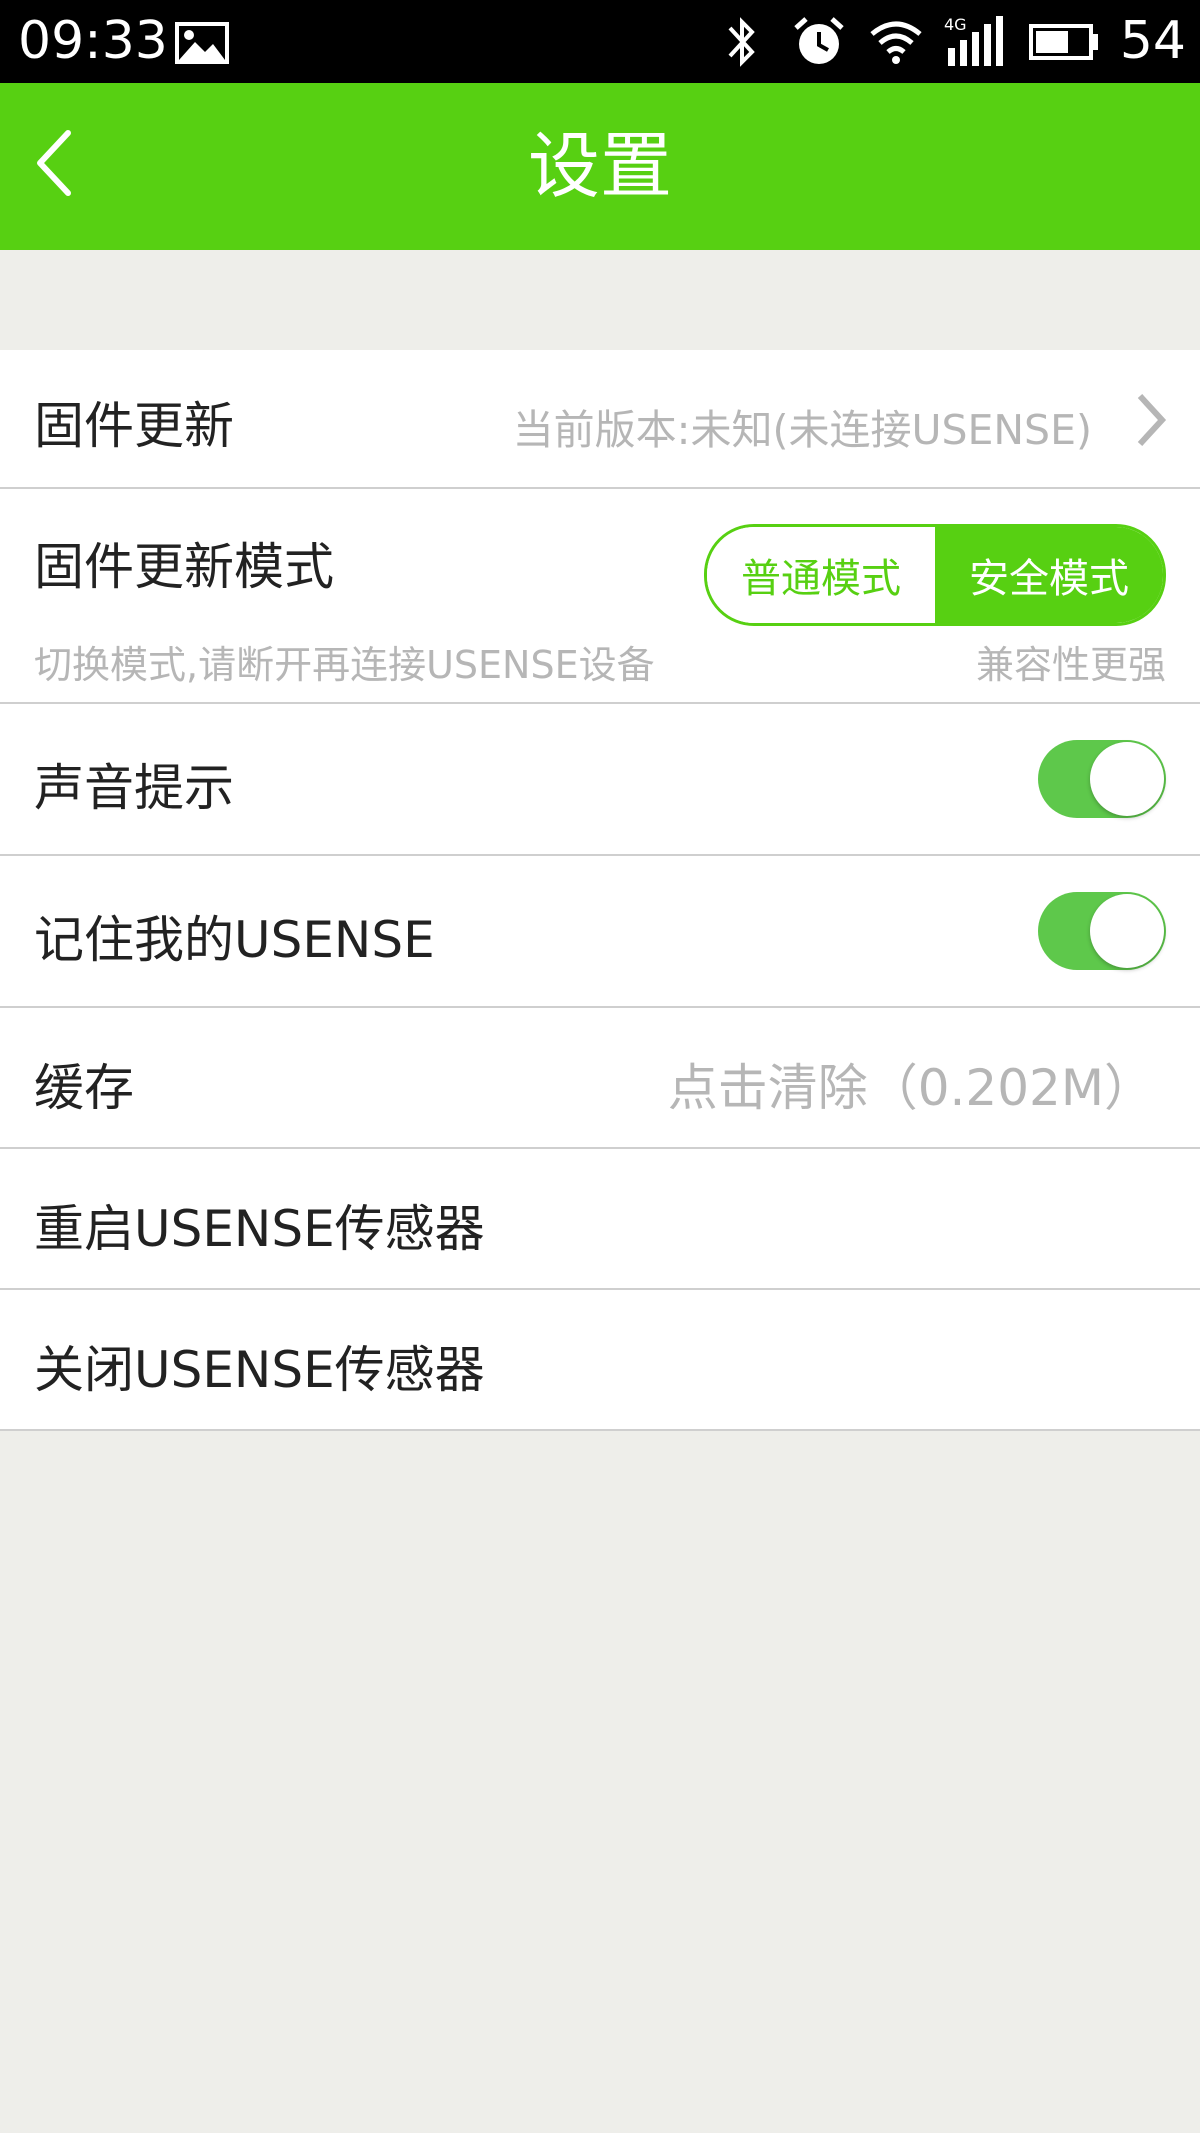 The width and height of the screenshot is (1200, 2133). Describe the element at coordinates (184, 567) in the screenshot. I see `firmware-mode-label: 固件更新模式` at that location.